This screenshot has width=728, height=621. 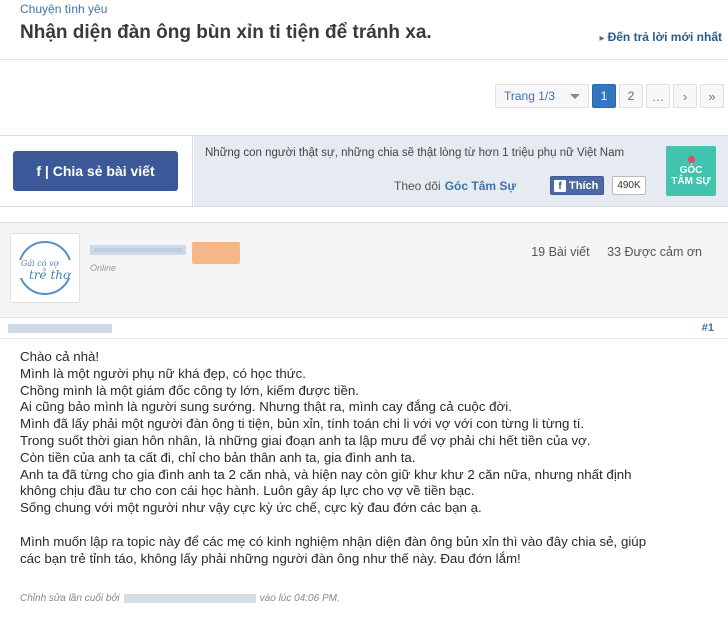 I want to click on follow-label: Theo dõi Góc Tâm Sự, so click(x=455, y=186).